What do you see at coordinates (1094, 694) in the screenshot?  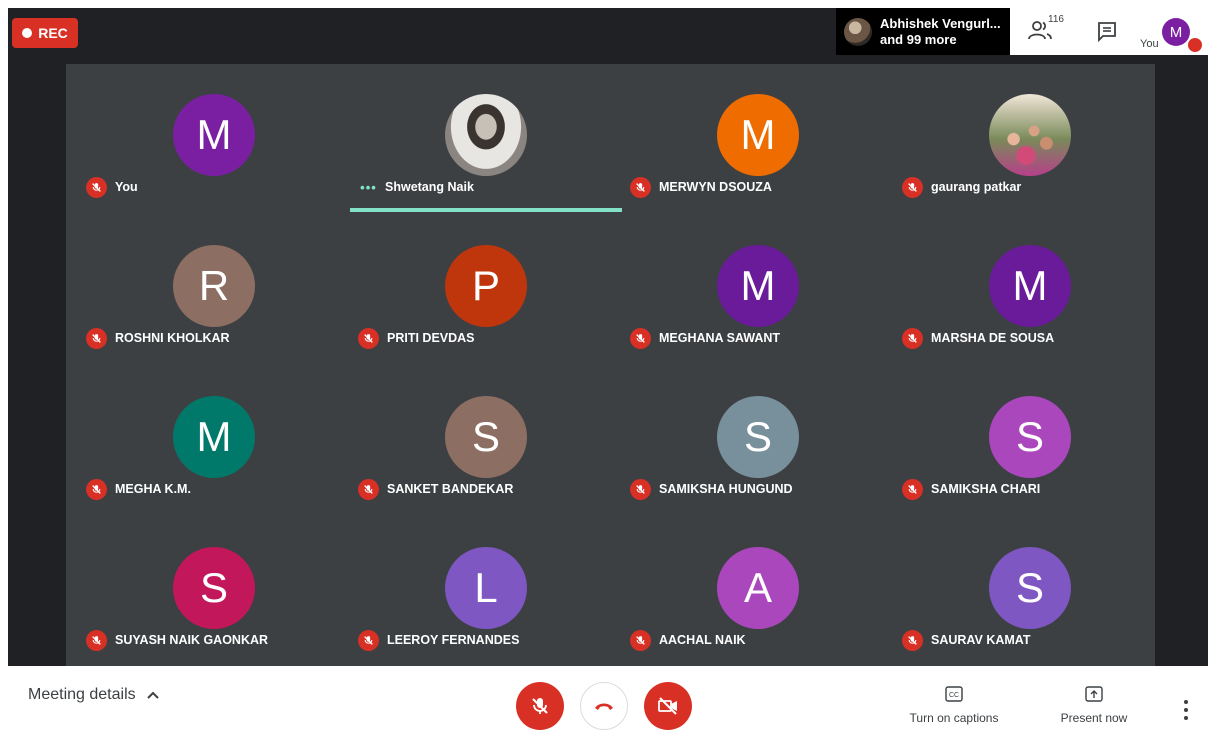 I see `present-to-all-icon` at bounding box center [1094, 694].